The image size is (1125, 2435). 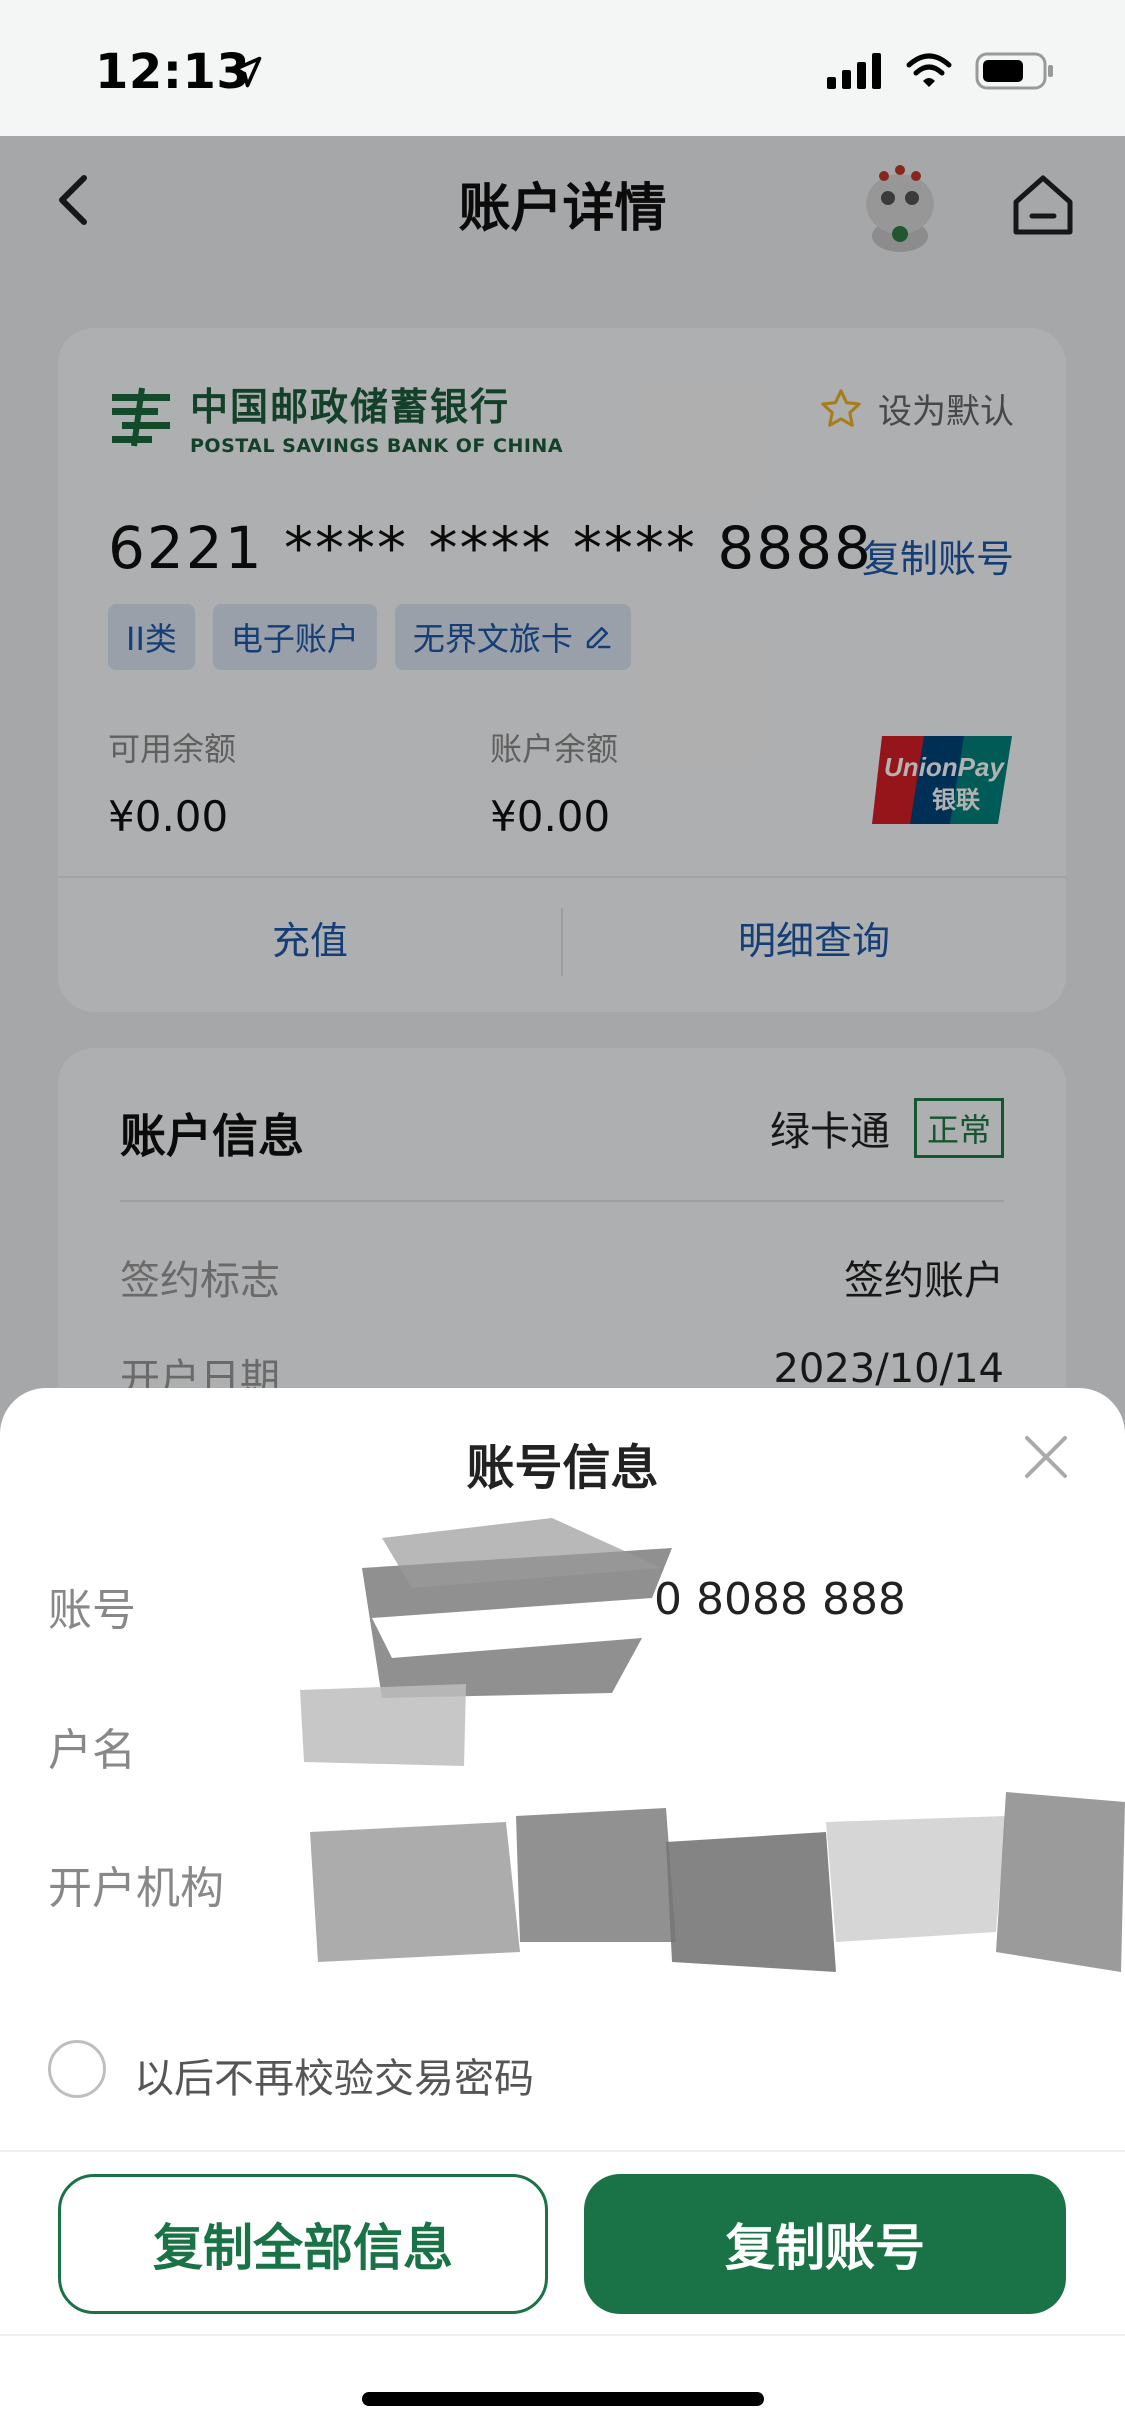 I want to click on home-indicator, so click(x=563, y=2399).